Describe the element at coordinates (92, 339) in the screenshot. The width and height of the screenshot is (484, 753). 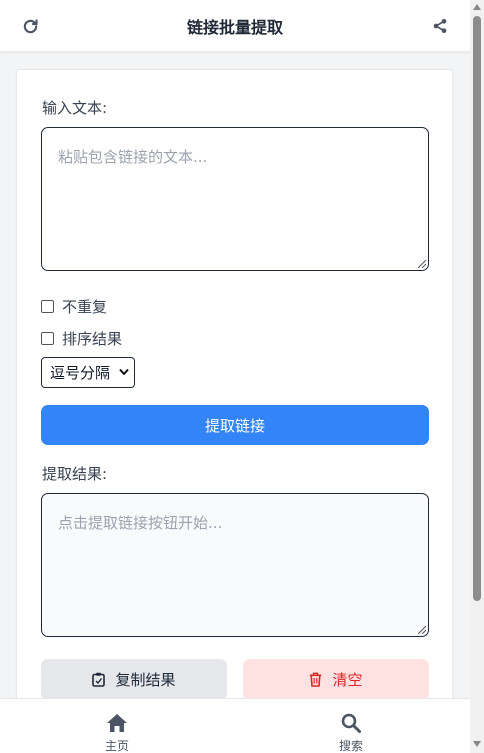
I see `sort-label: 排序结果` at that location.